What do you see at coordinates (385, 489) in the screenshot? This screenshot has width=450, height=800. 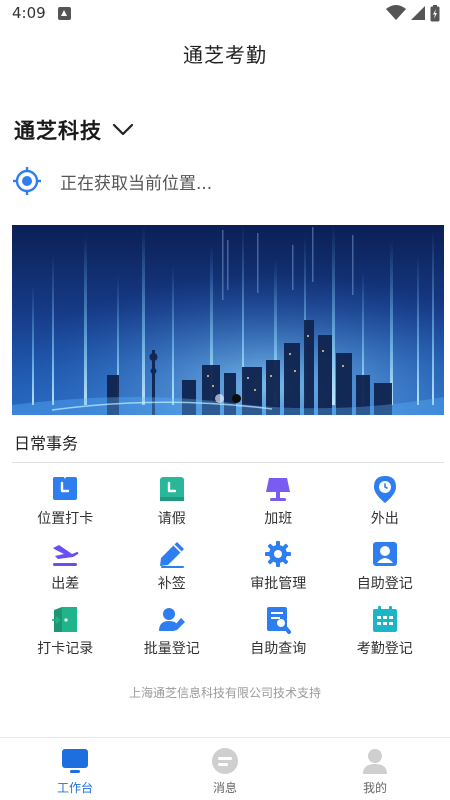 I see `map-pin-icon` at bounding box center [385, 489].